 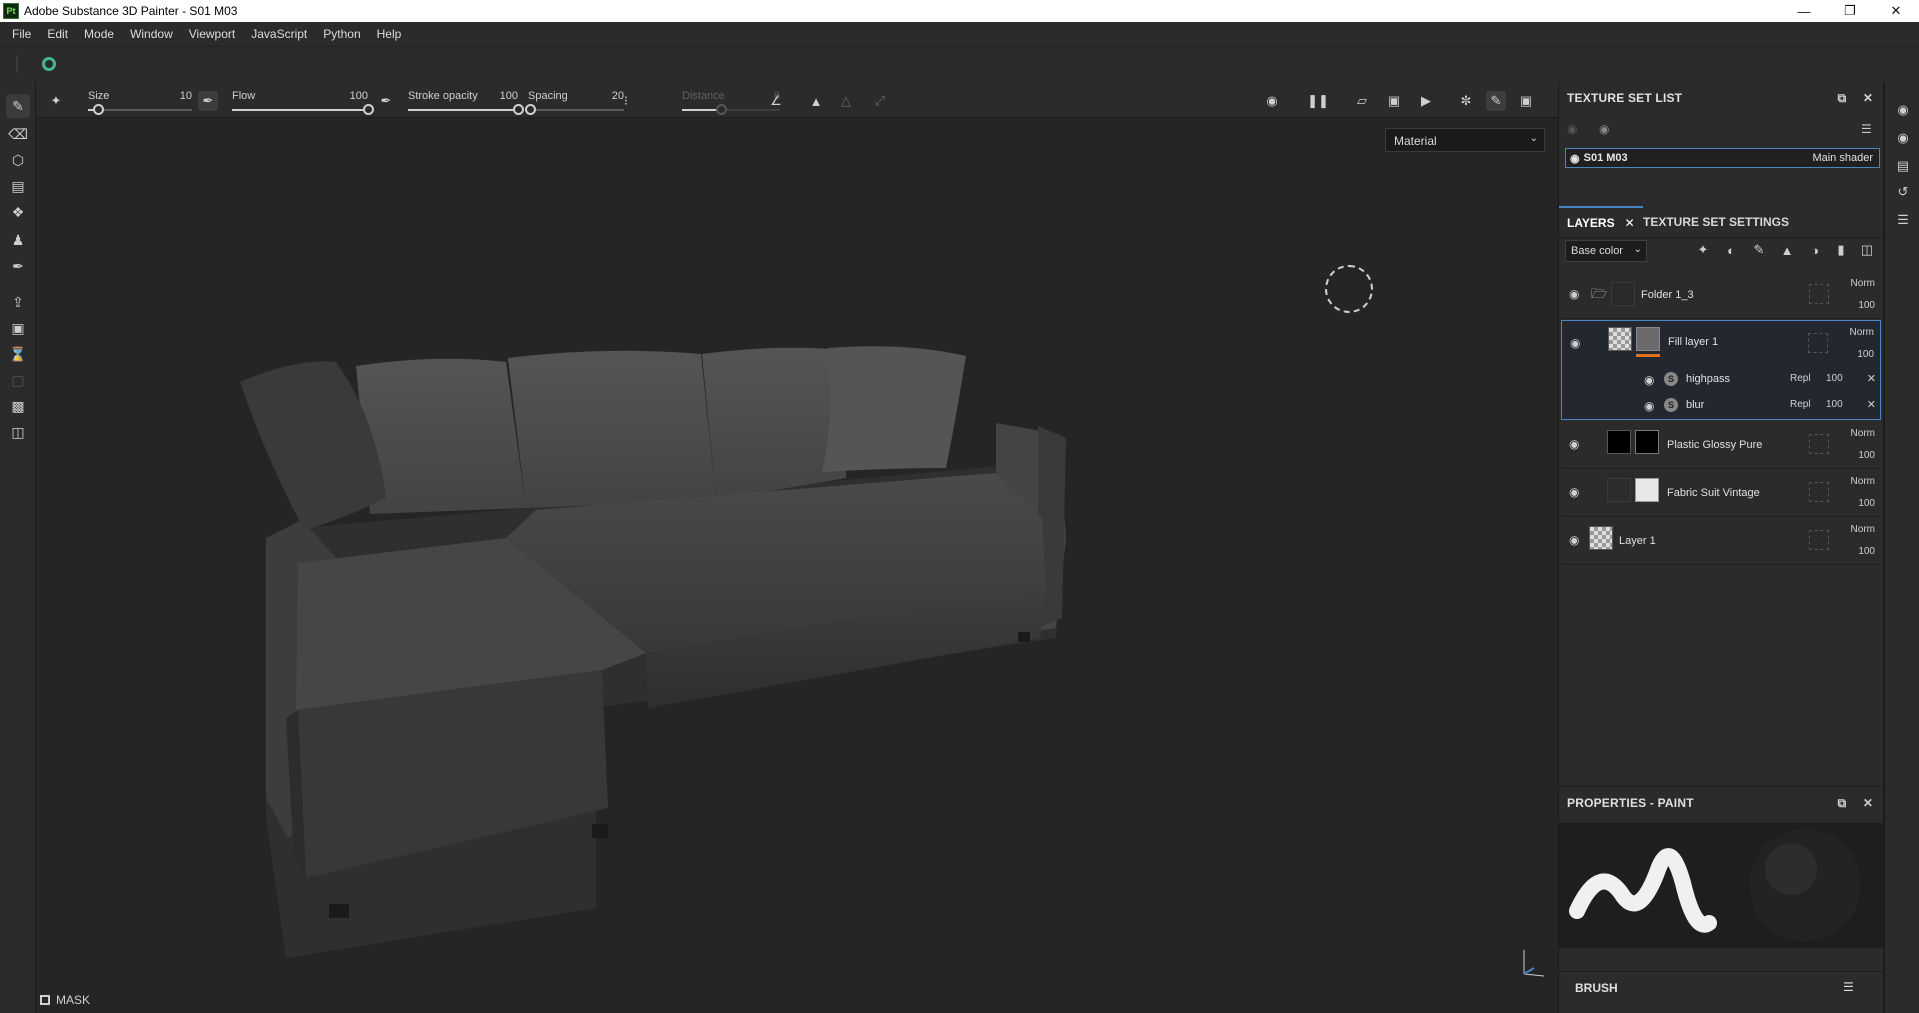 I want to click on eraser-icon: ⌫, so click(x=18, y=134).